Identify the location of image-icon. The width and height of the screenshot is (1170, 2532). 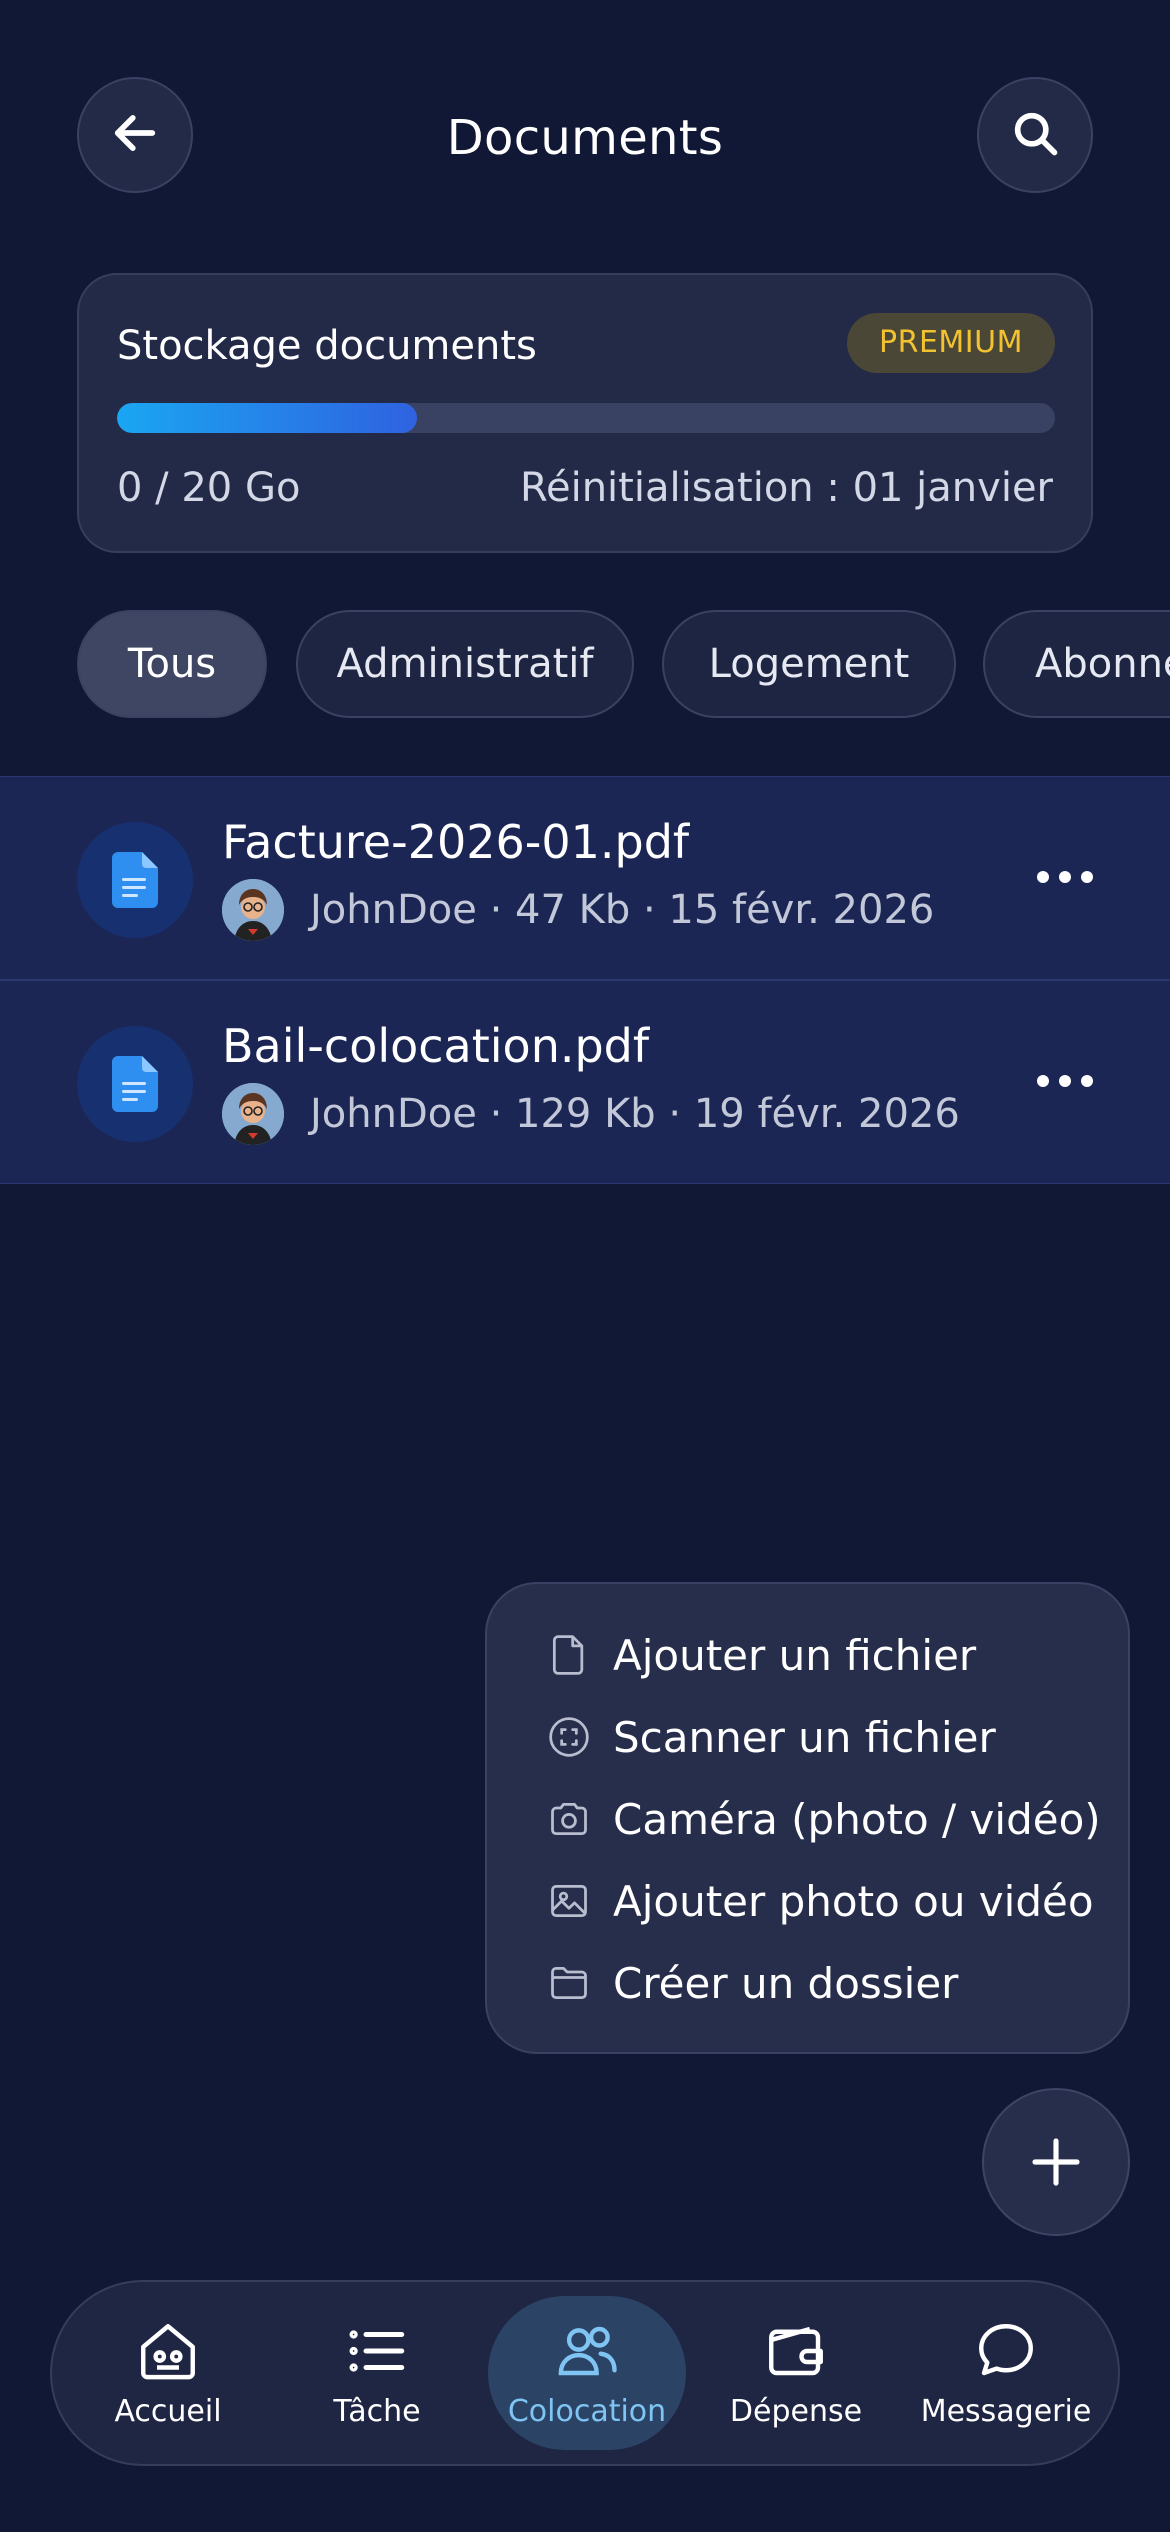
(569, 1901).